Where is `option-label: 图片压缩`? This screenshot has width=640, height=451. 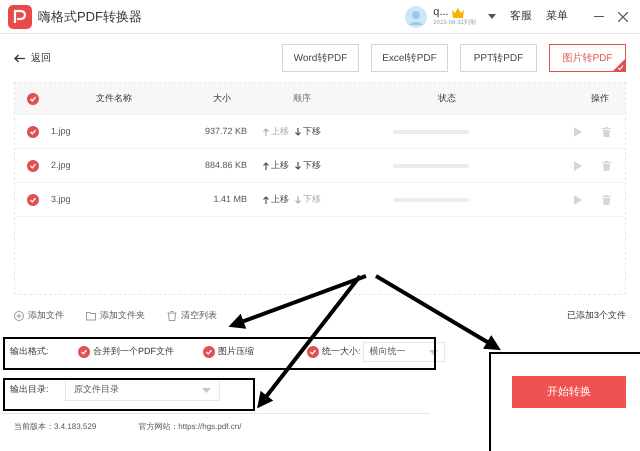 option-label: 图片压缩 is located at coordinates (236, 351).